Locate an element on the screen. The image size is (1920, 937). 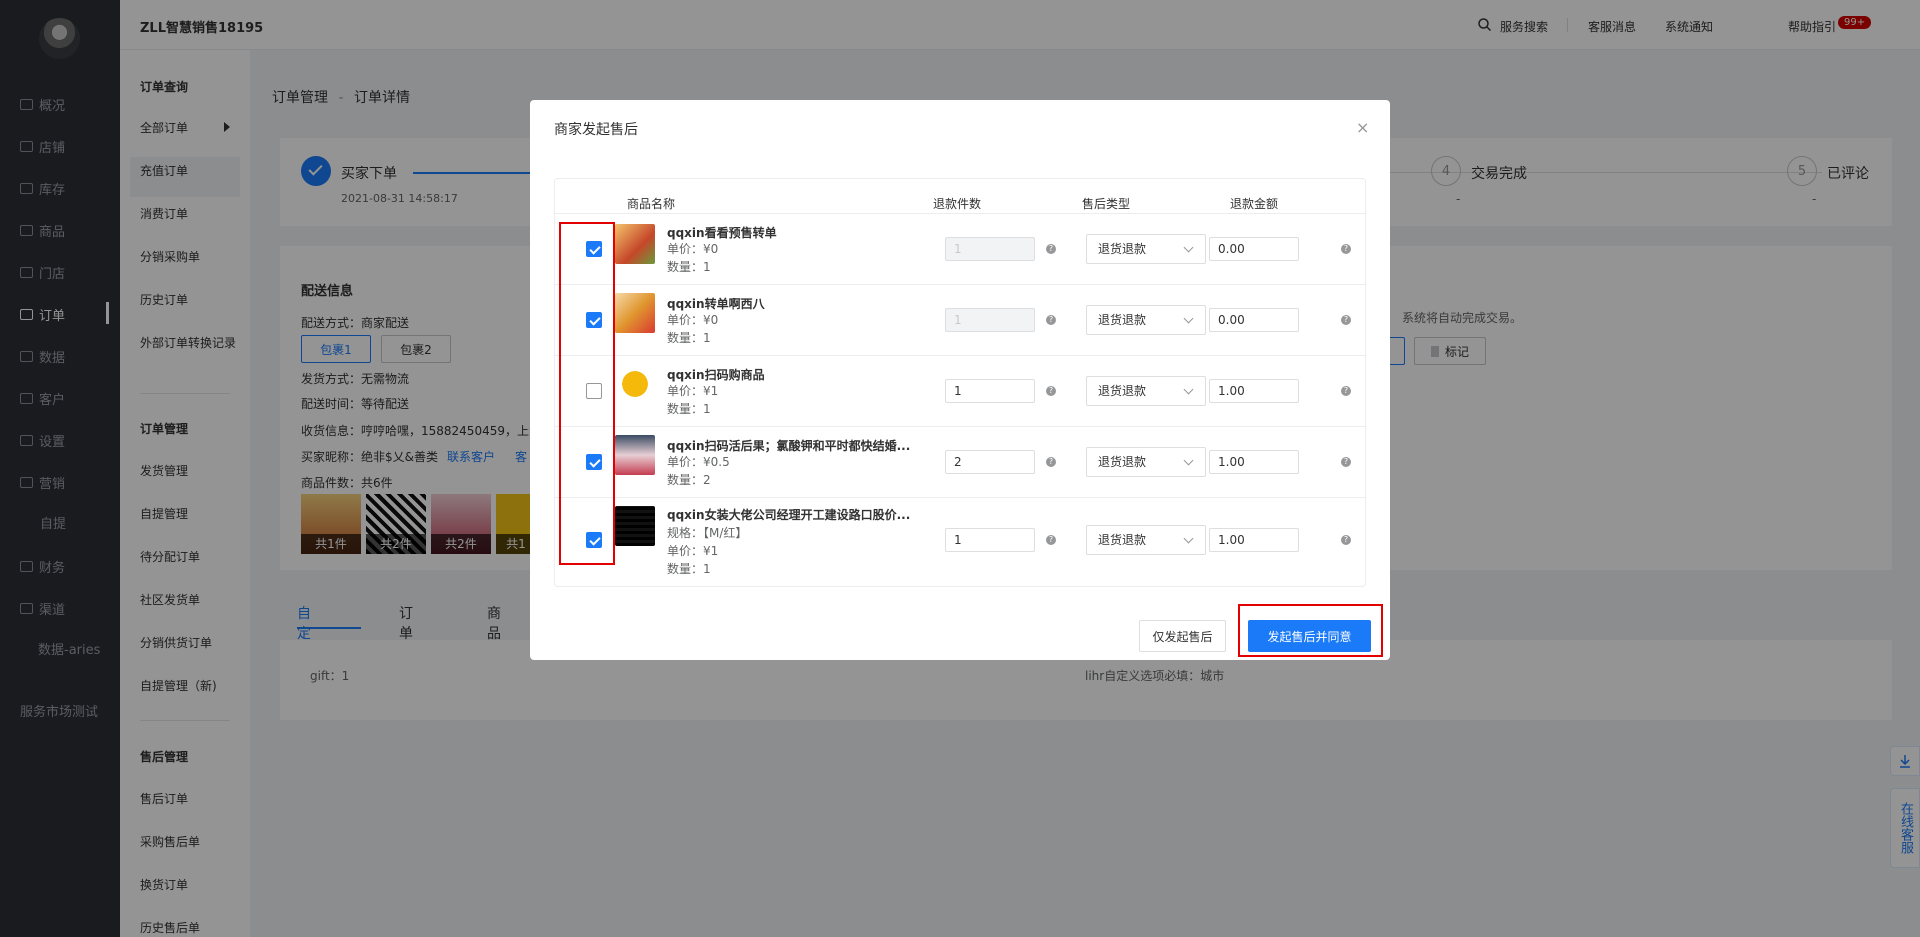
table-row: qqxin扫码购商品 单价：¥1 数量：1 1 ? 退货退款 1.00 ? is located at coordinates (960, 390).